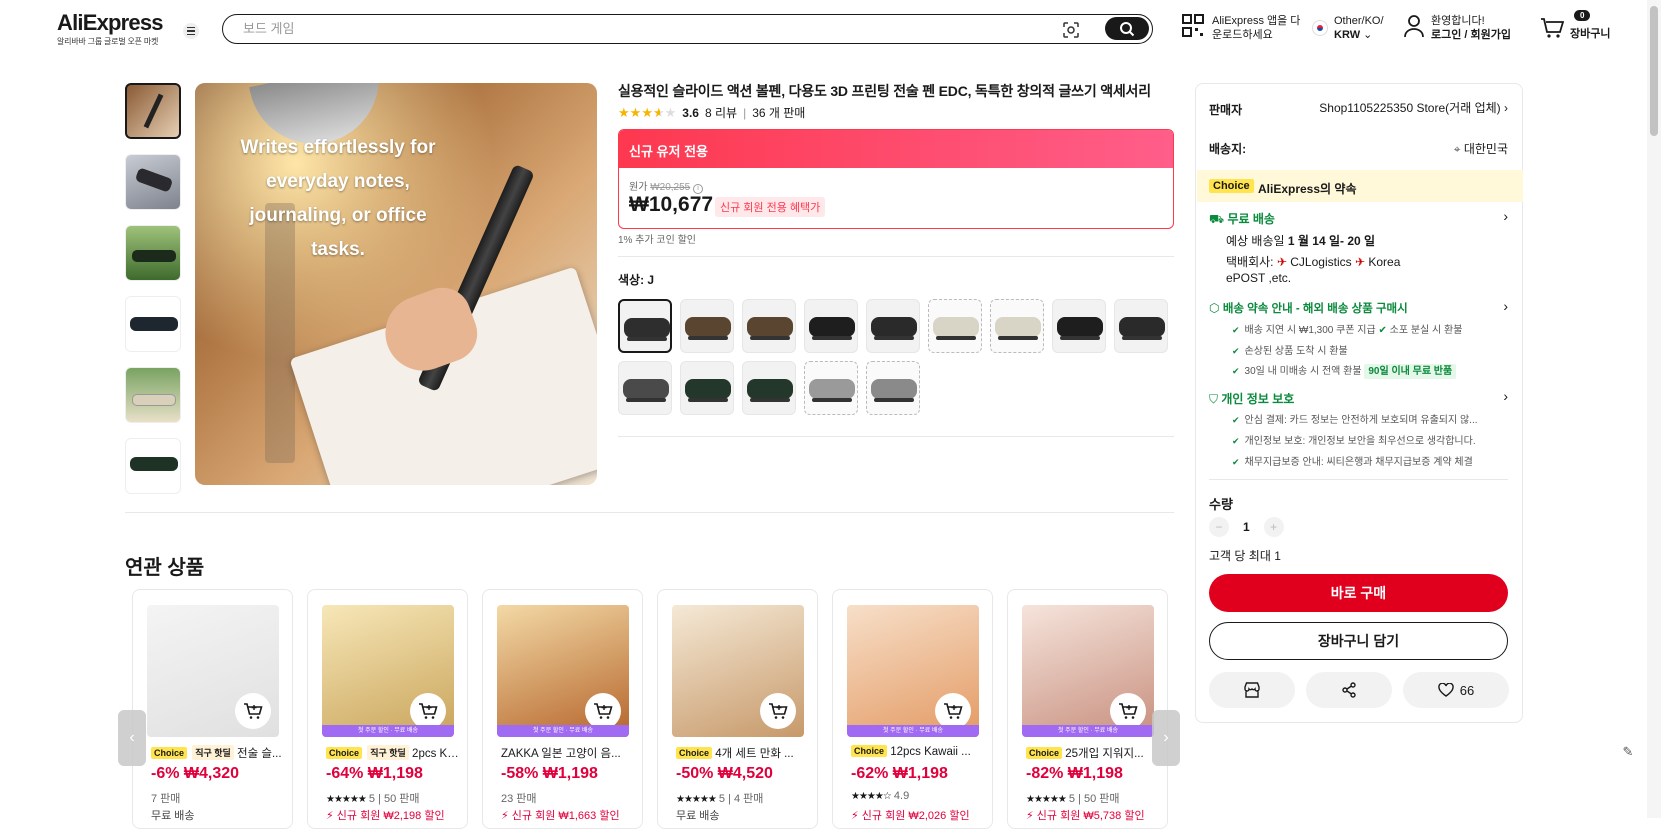  Describe the element at coordinates (1219, 527) in the screenshot. I see `minus-button: −` at that location.